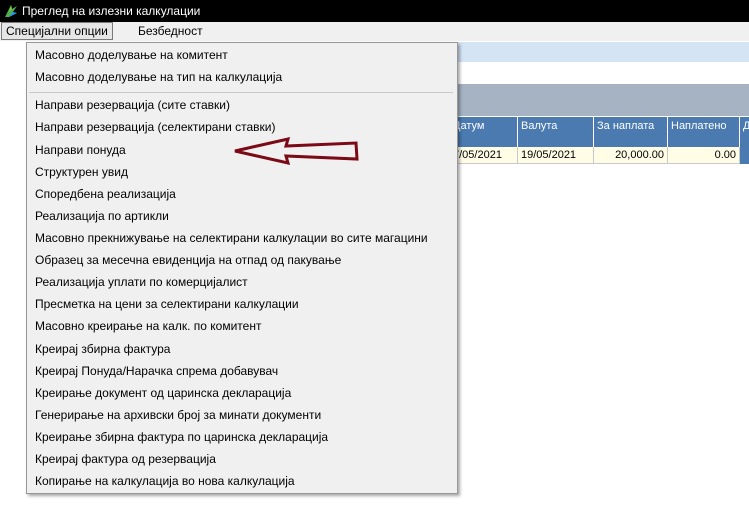 Image resolution: width=749 pixels, height=513 pixels. Describe the element at coordinates (11, 11) in the screenshot. I see `app-icon` at that location.